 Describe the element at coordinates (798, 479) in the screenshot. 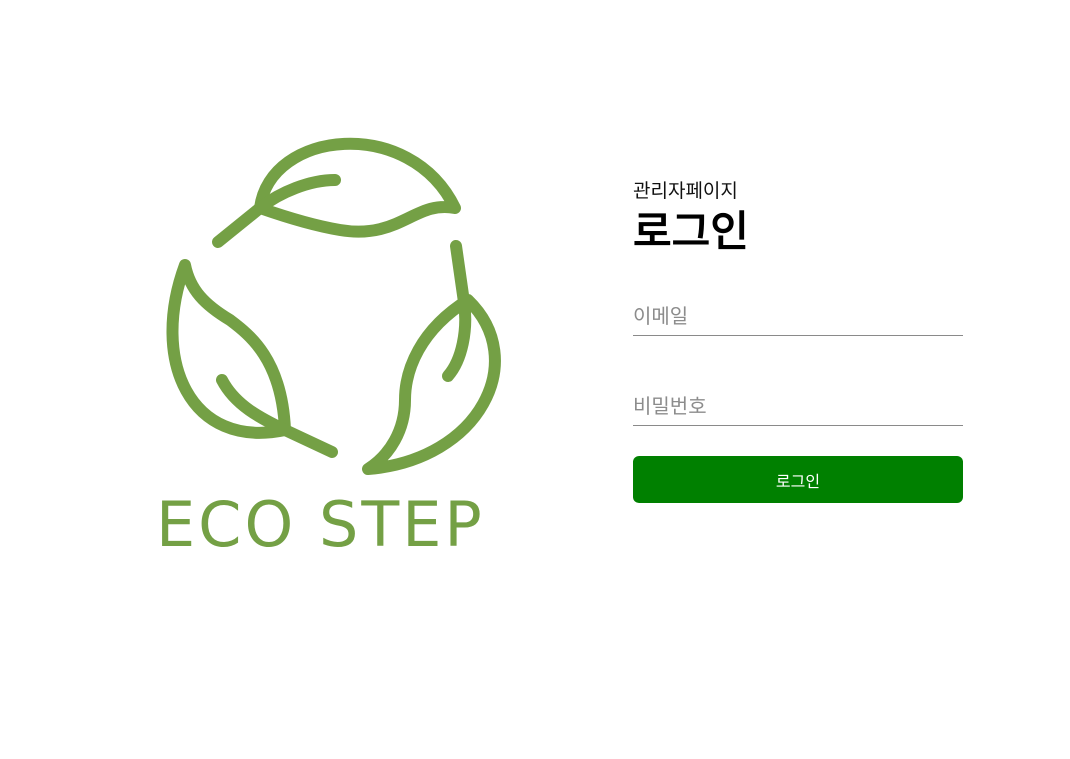

I see `login-button: 로그인` at that location.